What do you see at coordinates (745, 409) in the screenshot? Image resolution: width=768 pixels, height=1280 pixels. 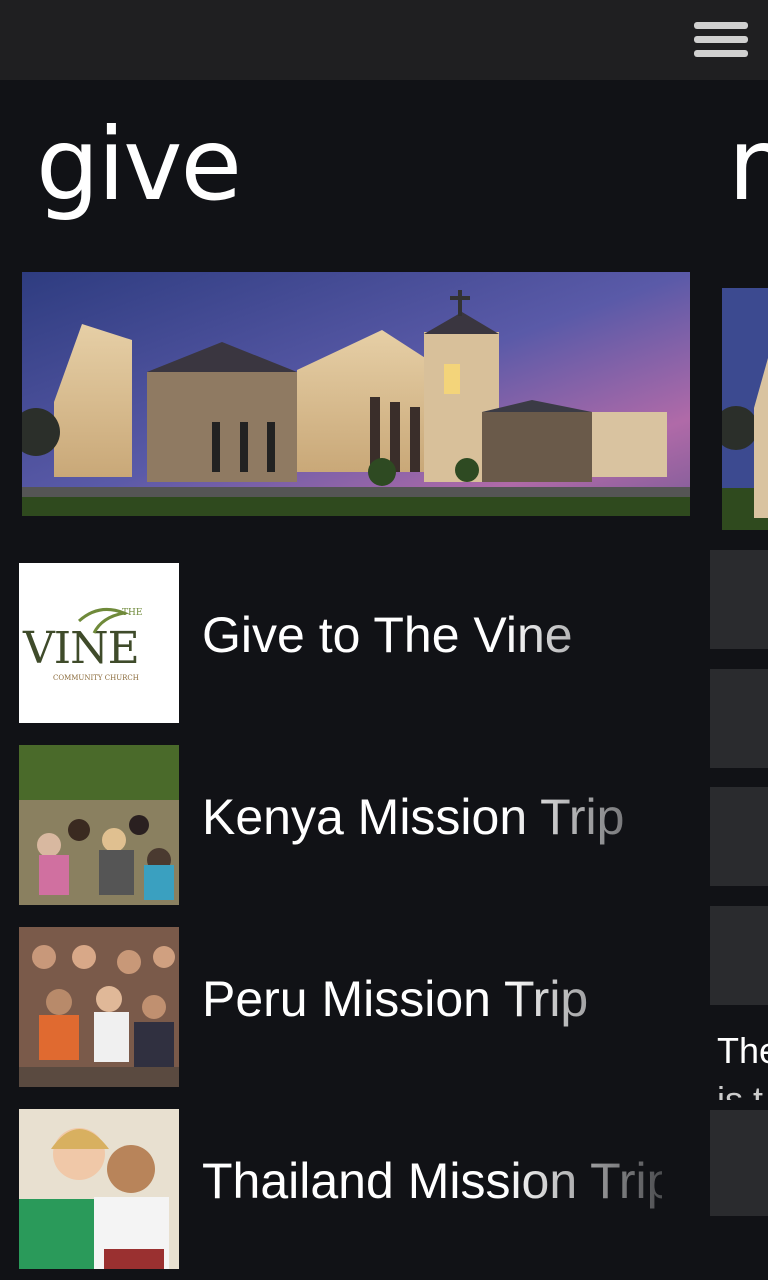 I see `next-section-hero-peek` at bounding box center [745, 409].